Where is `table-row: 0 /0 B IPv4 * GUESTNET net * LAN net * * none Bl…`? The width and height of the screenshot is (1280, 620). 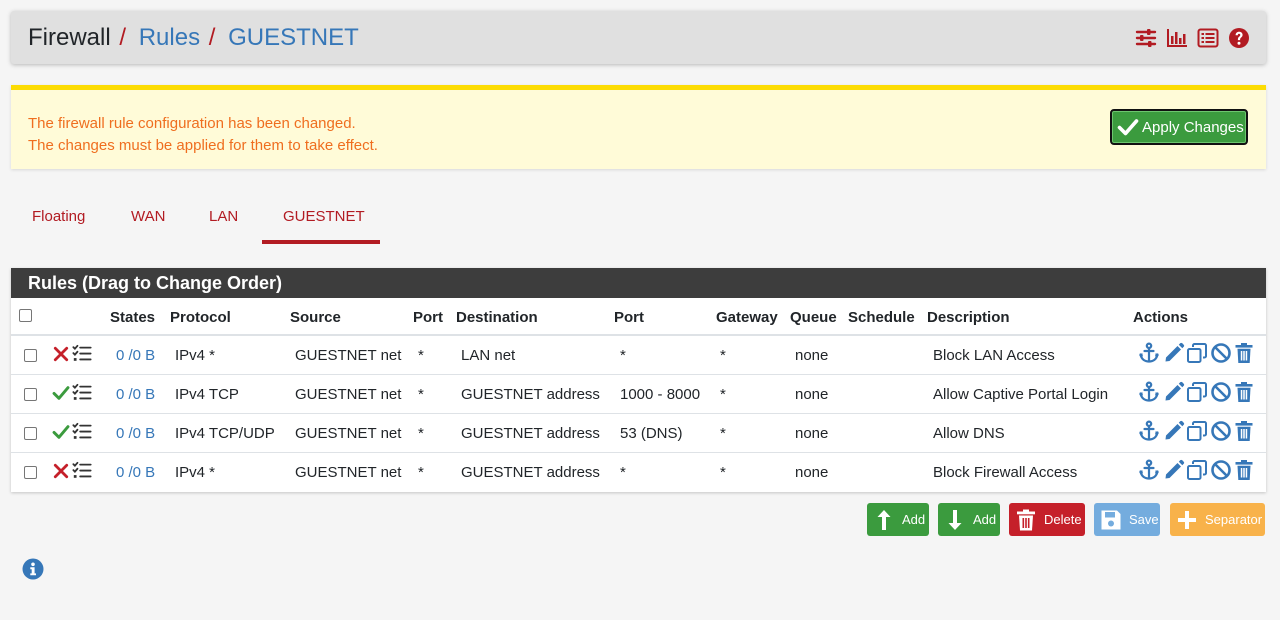 table-row: 0 /0 B IPv4 * GUESTNET net * LAN net * * none Bl… is located at coordinates (638, 355).